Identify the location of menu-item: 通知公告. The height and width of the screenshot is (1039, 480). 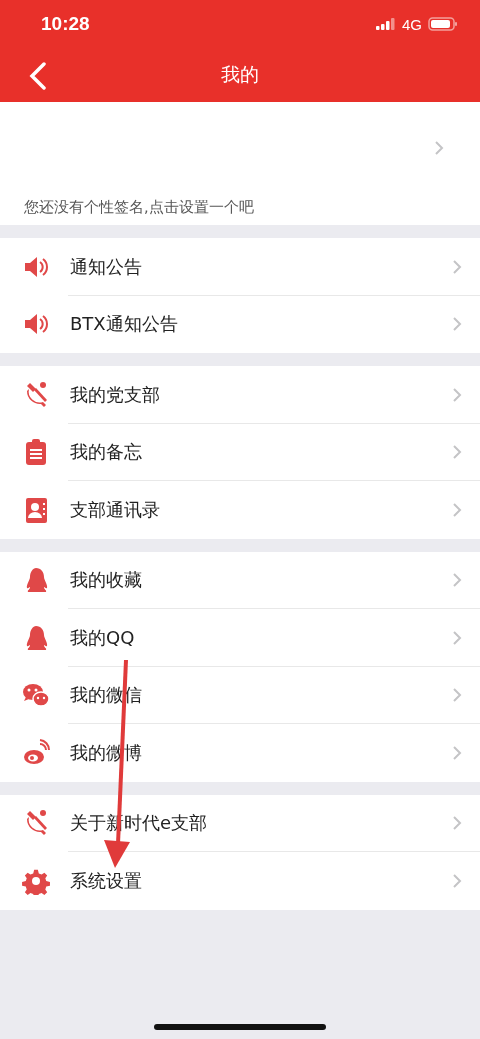
(240, 267).